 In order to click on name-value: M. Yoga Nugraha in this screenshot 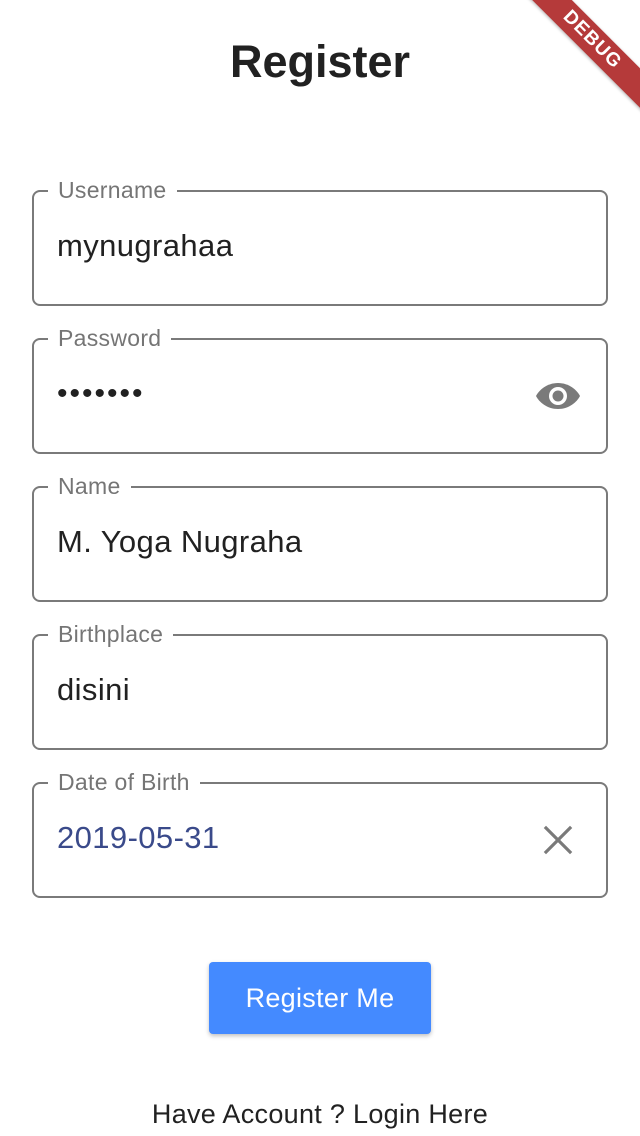, I will do `click(180, 542)`.